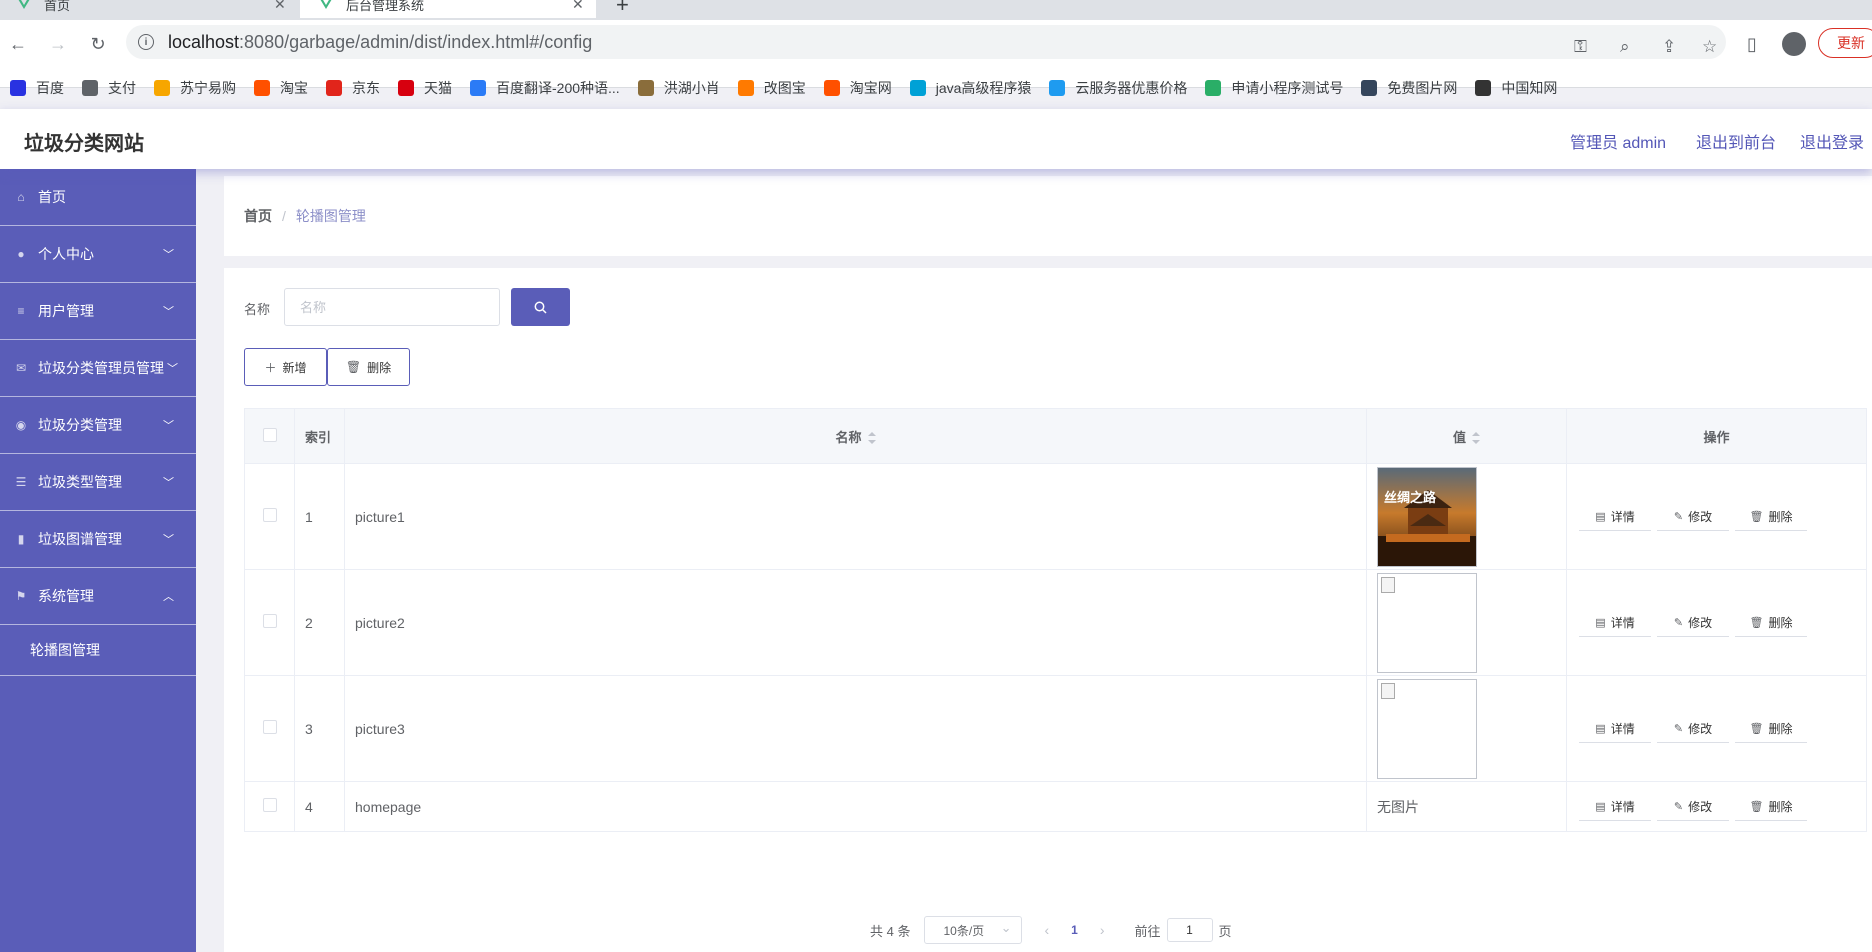 The width and height of the screenshot is (1872, 952). What do you see at coordinates (622, 9) in the screenshot?
I see `new-tab-icon: +` at bounding box center [622, 9].